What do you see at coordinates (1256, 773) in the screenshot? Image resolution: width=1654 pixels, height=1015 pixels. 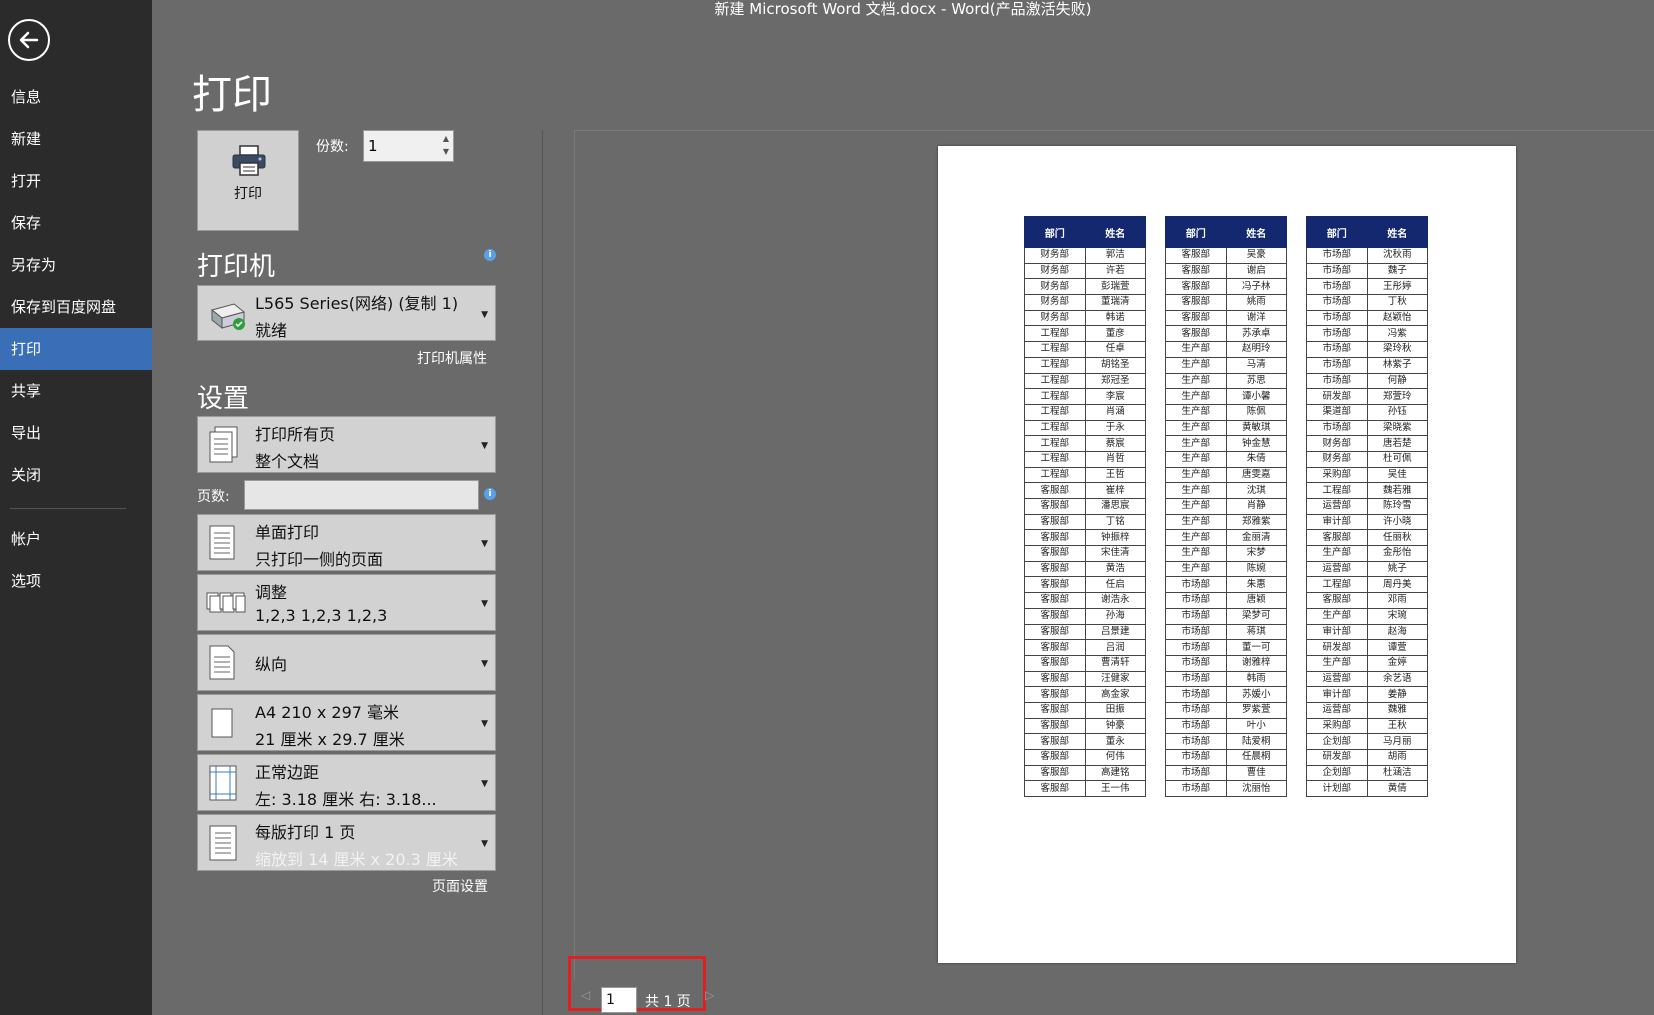 I see `name-cell: 曹佳` at bounding box center [1256, 773].